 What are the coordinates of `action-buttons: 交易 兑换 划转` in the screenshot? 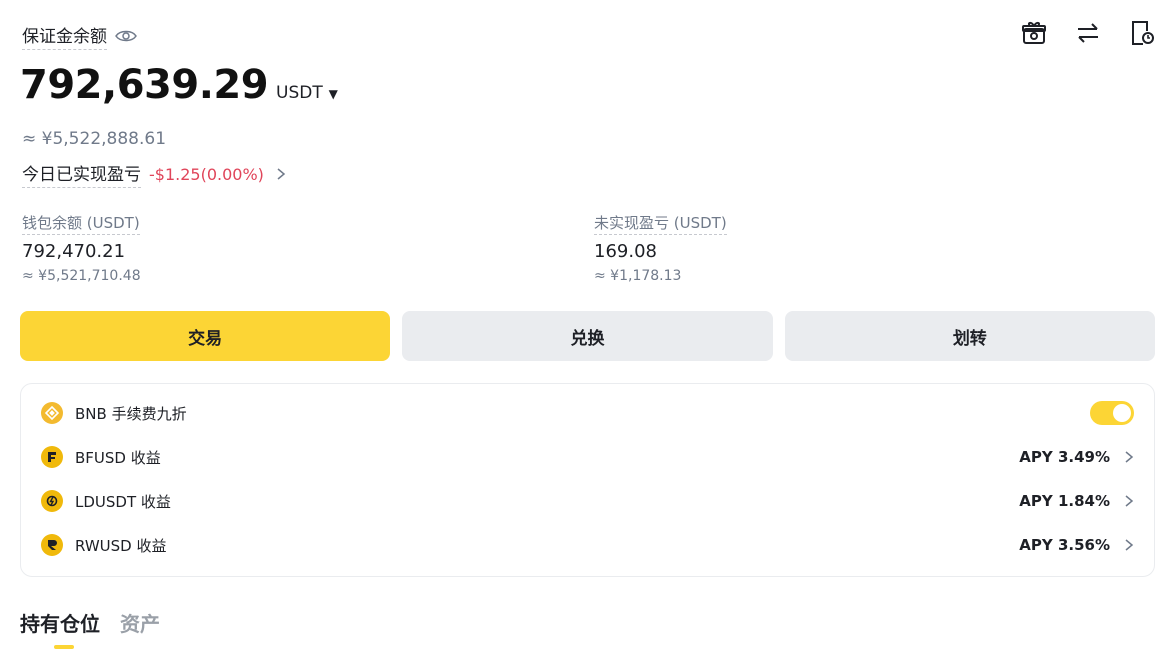 It's located at (587, 336).